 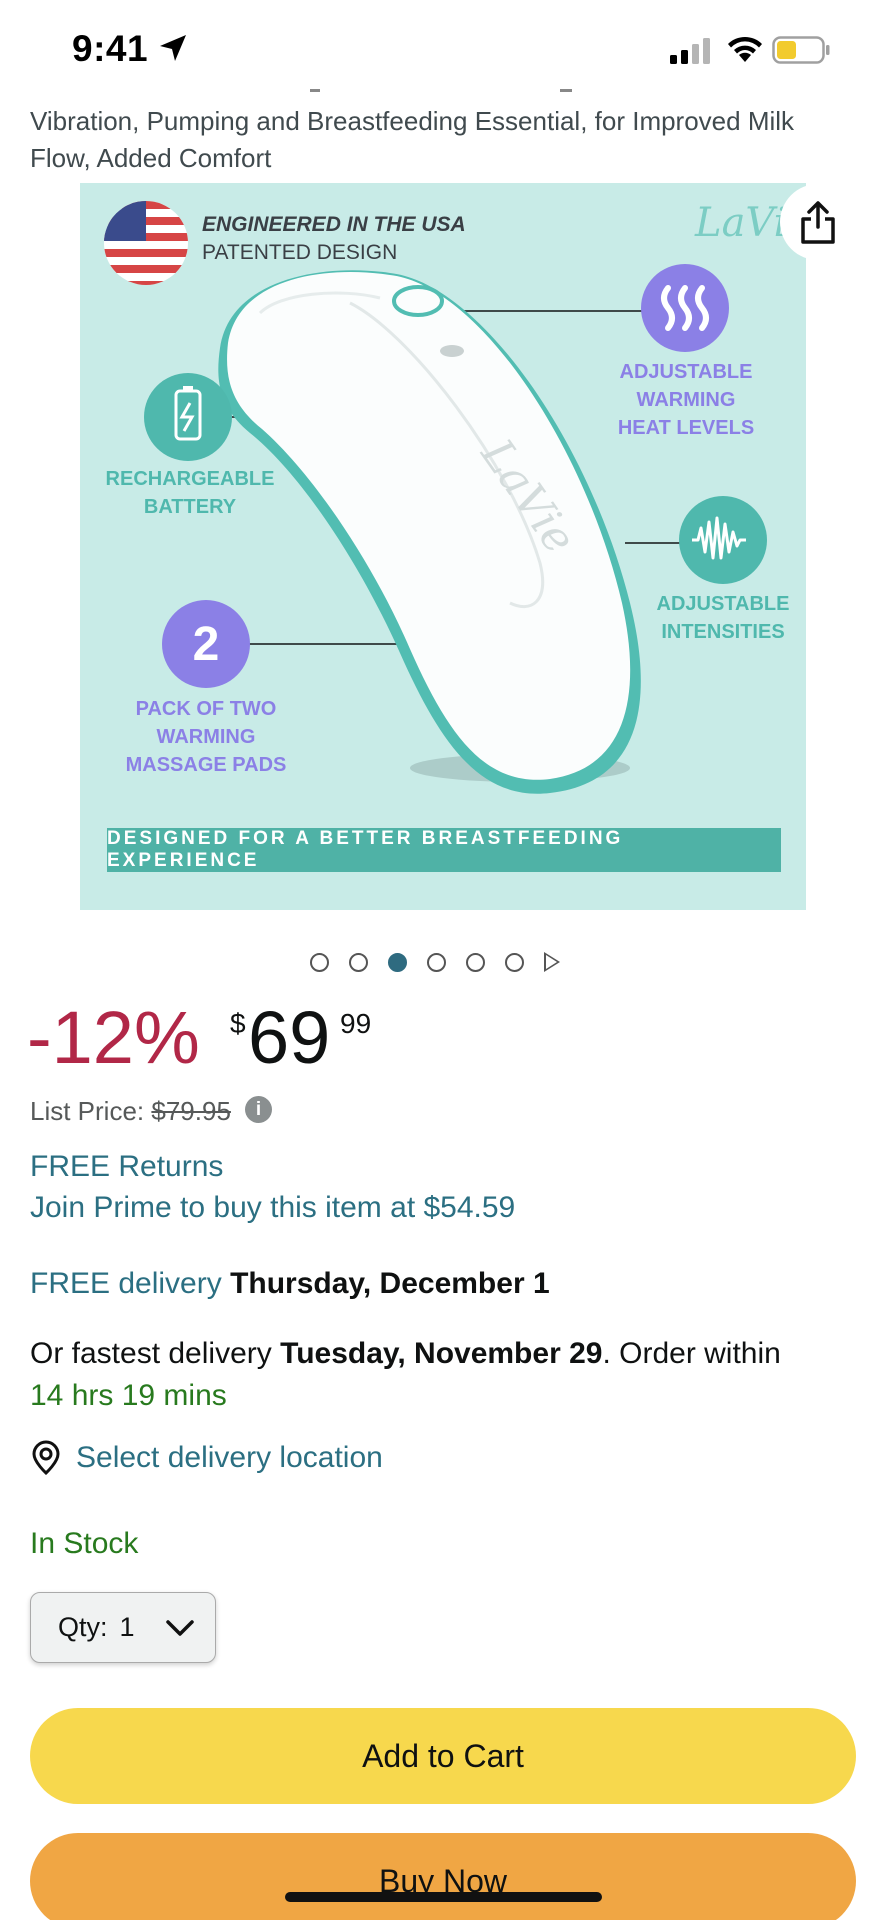 I want to click on price-currency: $, so click(x=238, y=1023).